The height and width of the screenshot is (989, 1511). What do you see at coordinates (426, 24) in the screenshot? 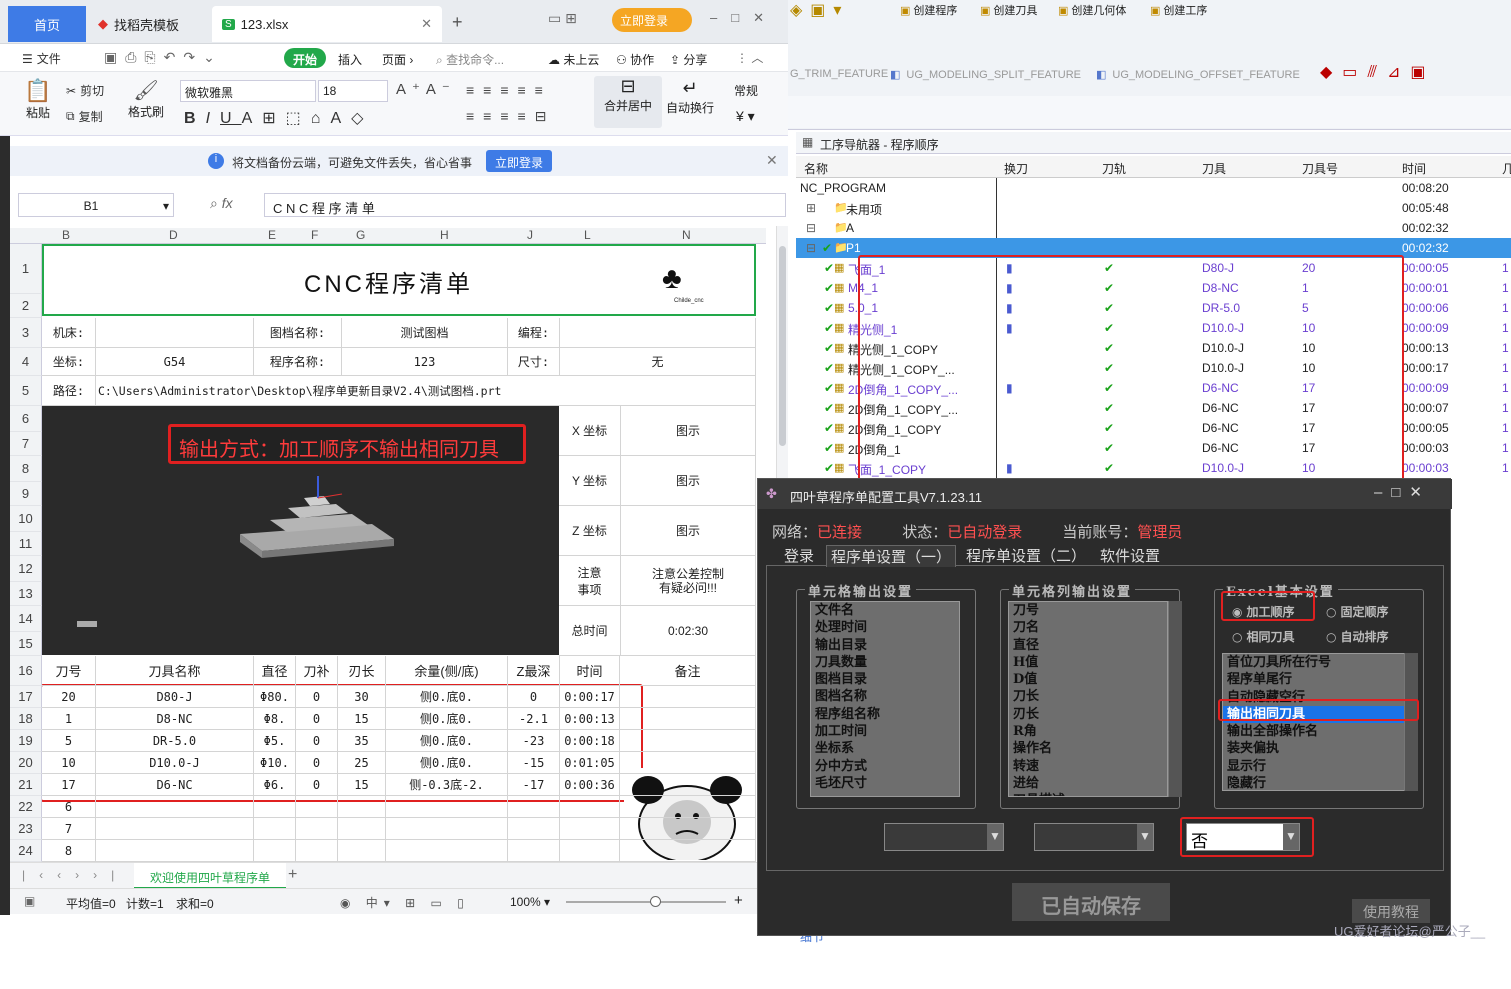
I see `close-tab-icon: ✕` at bounding box center [426, 24].